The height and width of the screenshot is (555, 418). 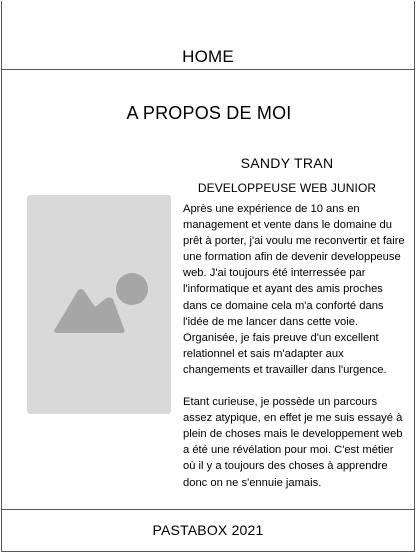 I want to click on profile-photo-placeholder, so click(x=99, y=304).